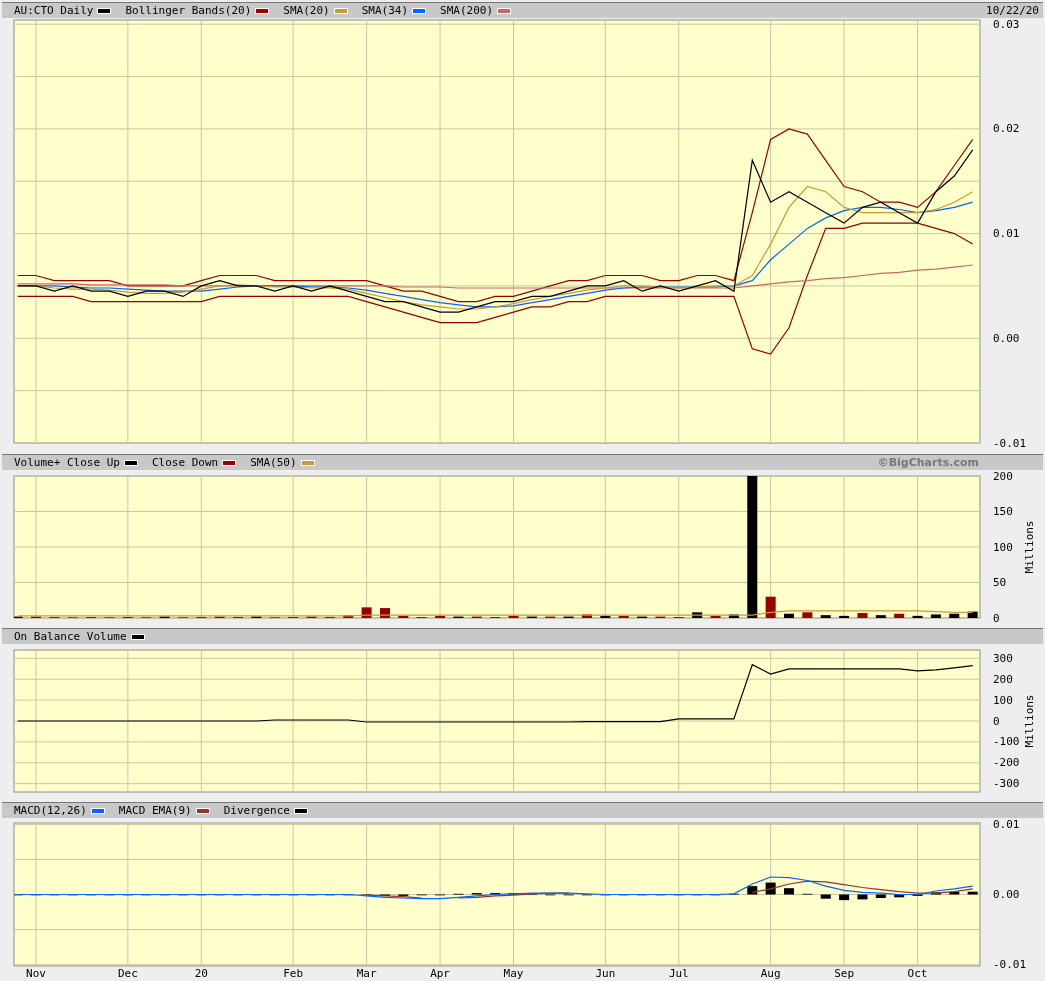 This screenshot has width=1045, height=981. What do you see at coordinates (256, 810) in the screenshot?
I see `legend-label: Divergence` at bounding box center [256, 810].